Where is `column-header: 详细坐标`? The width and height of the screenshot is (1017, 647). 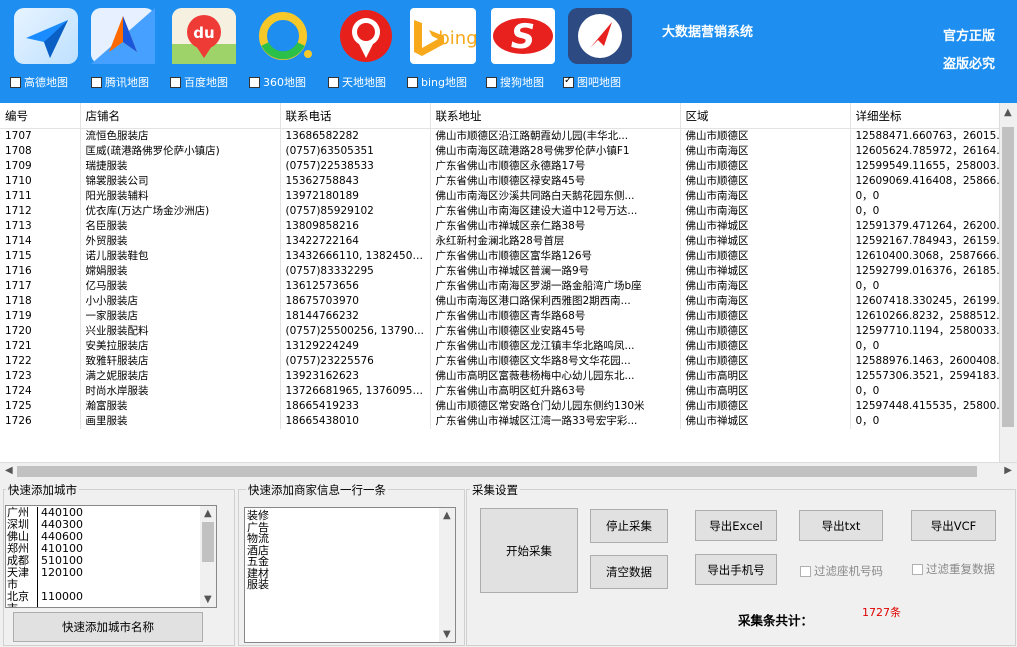 column-header: 详细坐标 is located at coordinates (933, 116).